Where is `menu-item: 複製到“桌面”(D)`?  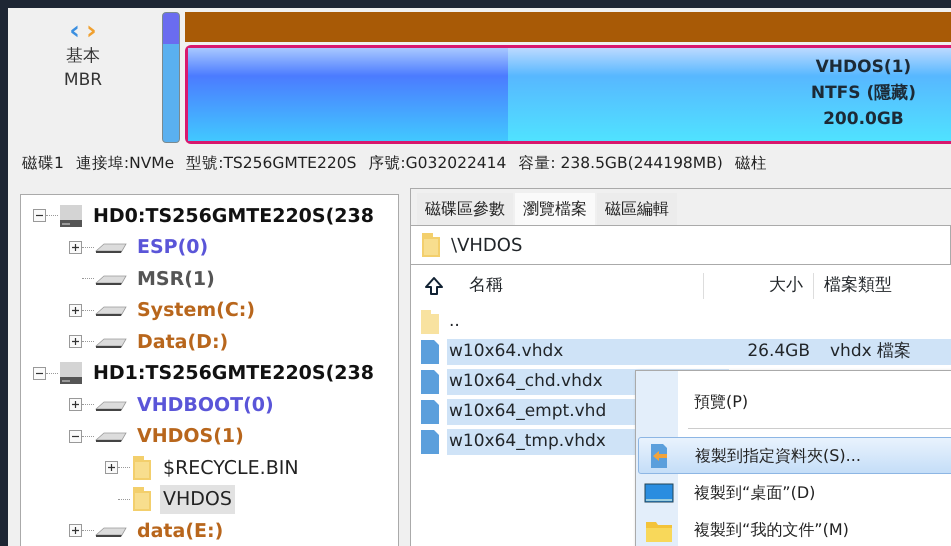 menu-item: 複製到“桌面”(D) is located at coordinates (794, 492).